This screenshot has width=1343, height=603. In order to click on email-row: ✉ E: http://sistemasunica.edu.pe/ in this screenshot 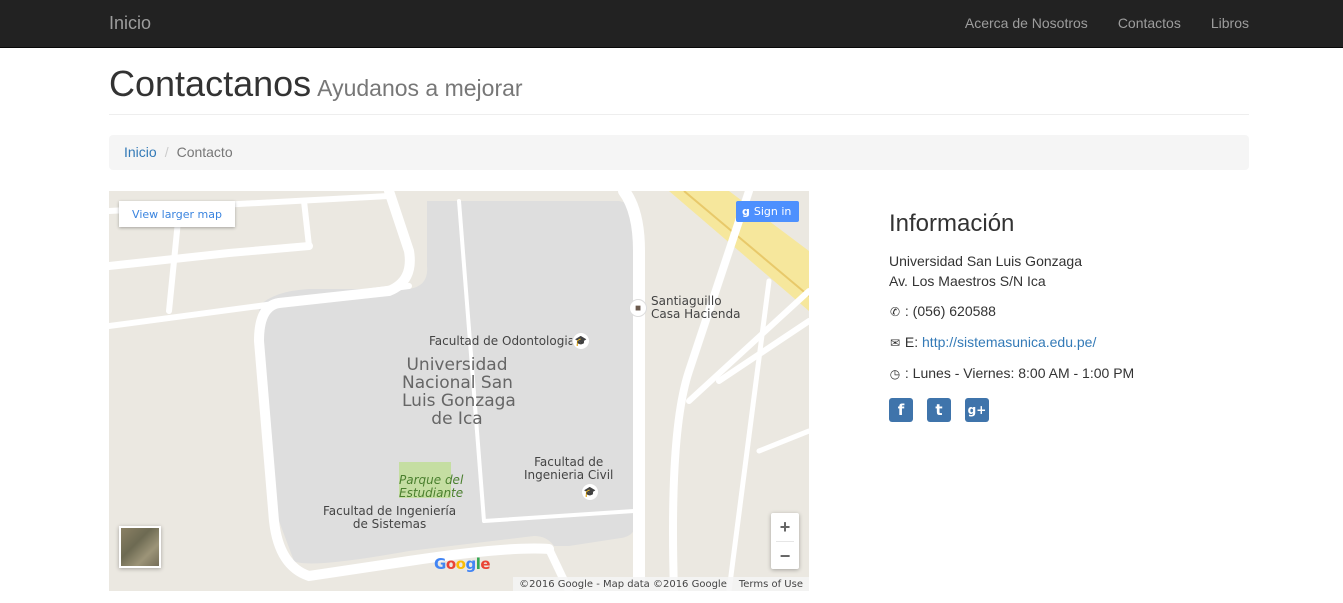, I will do `click(1069, 342)`.